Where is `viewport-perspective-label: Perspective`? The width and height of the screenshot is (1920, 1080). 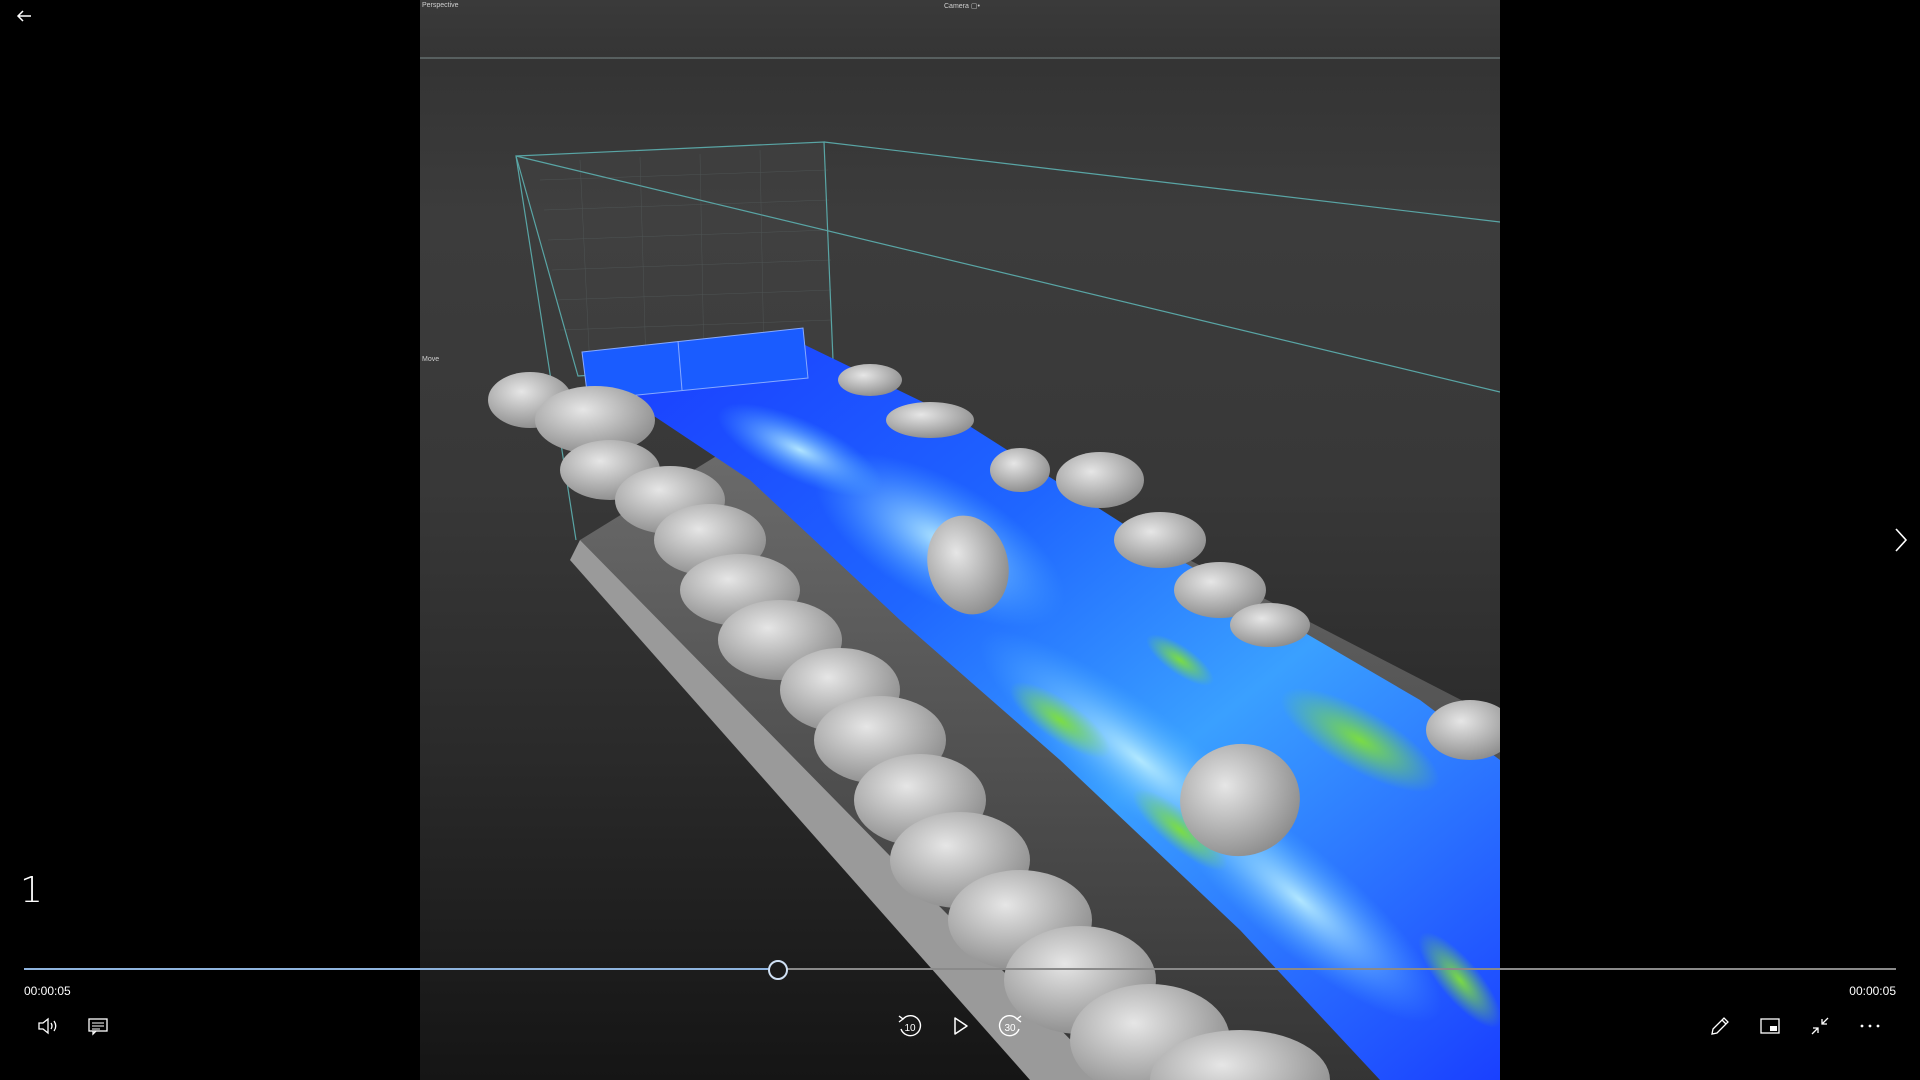
viewport-perspective-label: Perspective is located at coordinates (440, 5).